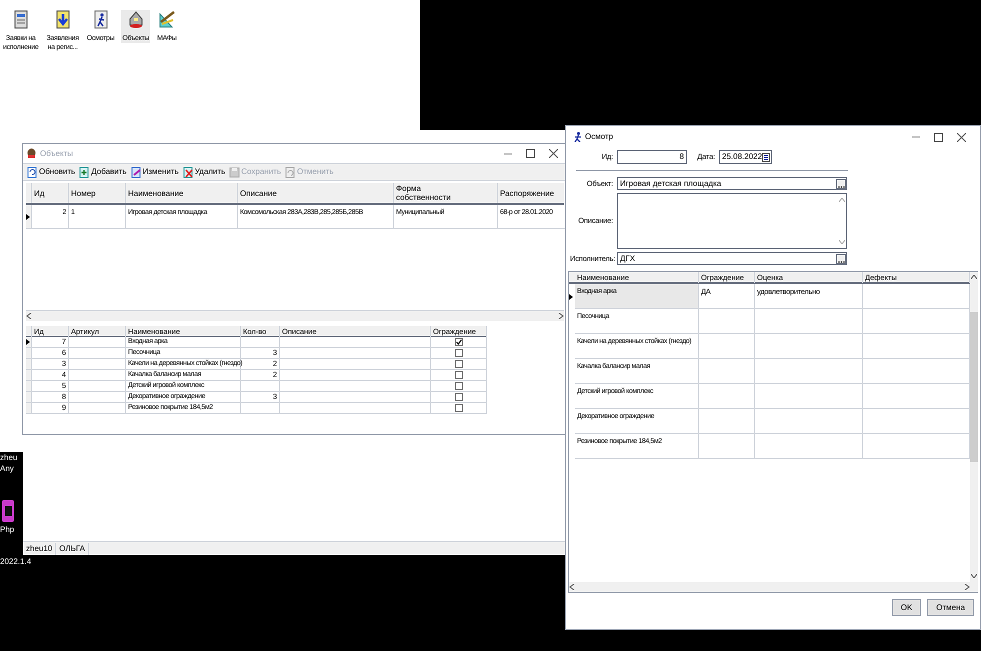  Describe the element at coordinates (97, 193) in the screenshot. I see `column-header: Номер` at that location.